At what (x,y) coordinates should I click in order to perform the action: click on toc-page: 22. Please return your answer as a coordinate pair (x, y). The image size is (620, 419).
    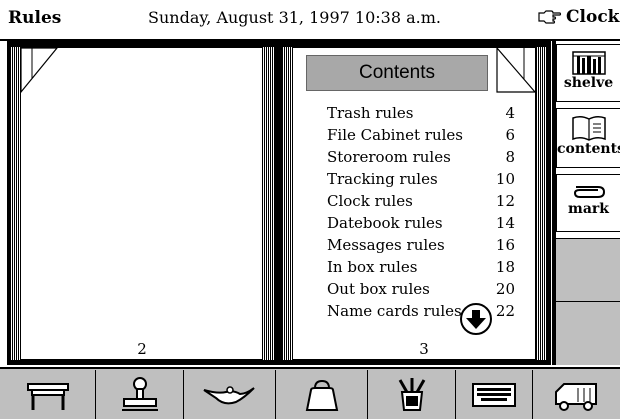
    Looking at the image, I should click on (505, 311).